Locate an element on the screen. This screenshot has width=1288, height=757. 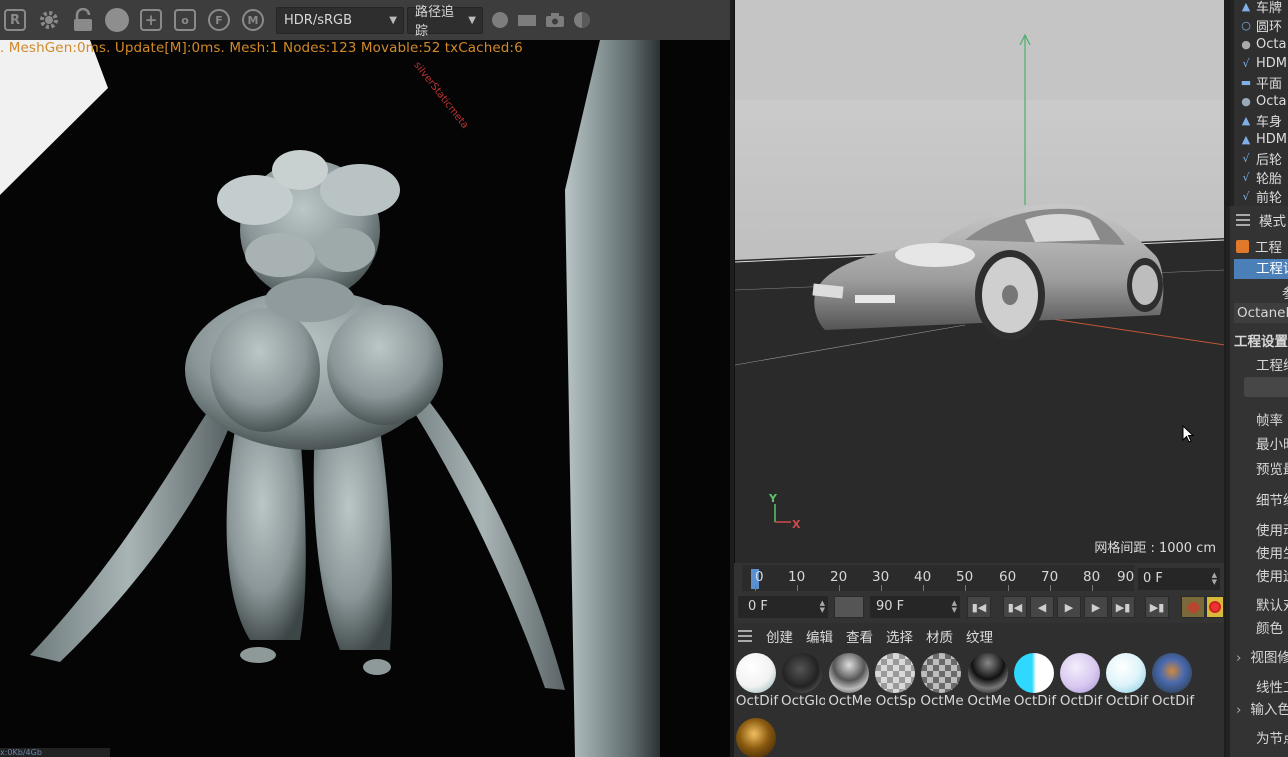
end-frame-field: 90 F ▲ ▼ is located at coordinates (915, 607).